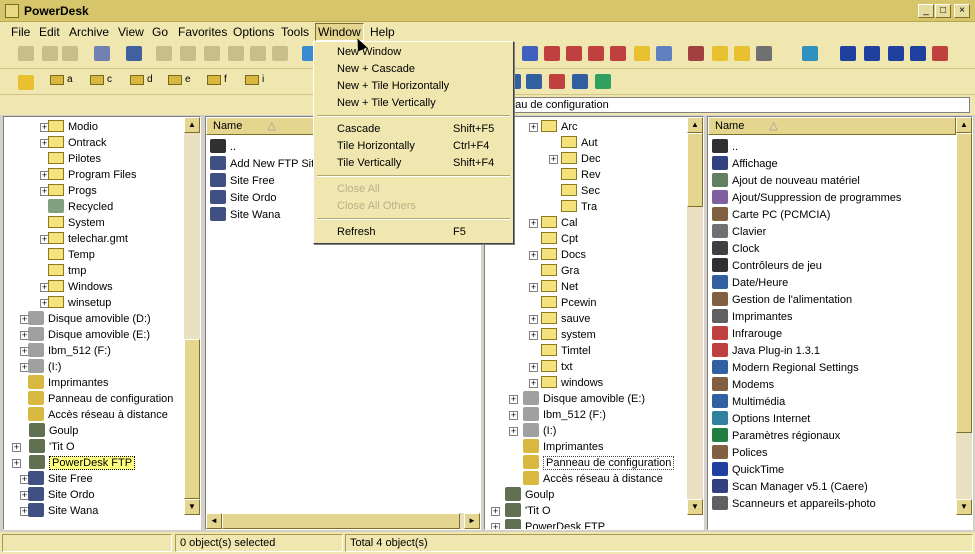 The image size is (975, 554). Describe the element at coordinates (551, 367) in the screenshot. I see `tree-item: + txt` at that location.